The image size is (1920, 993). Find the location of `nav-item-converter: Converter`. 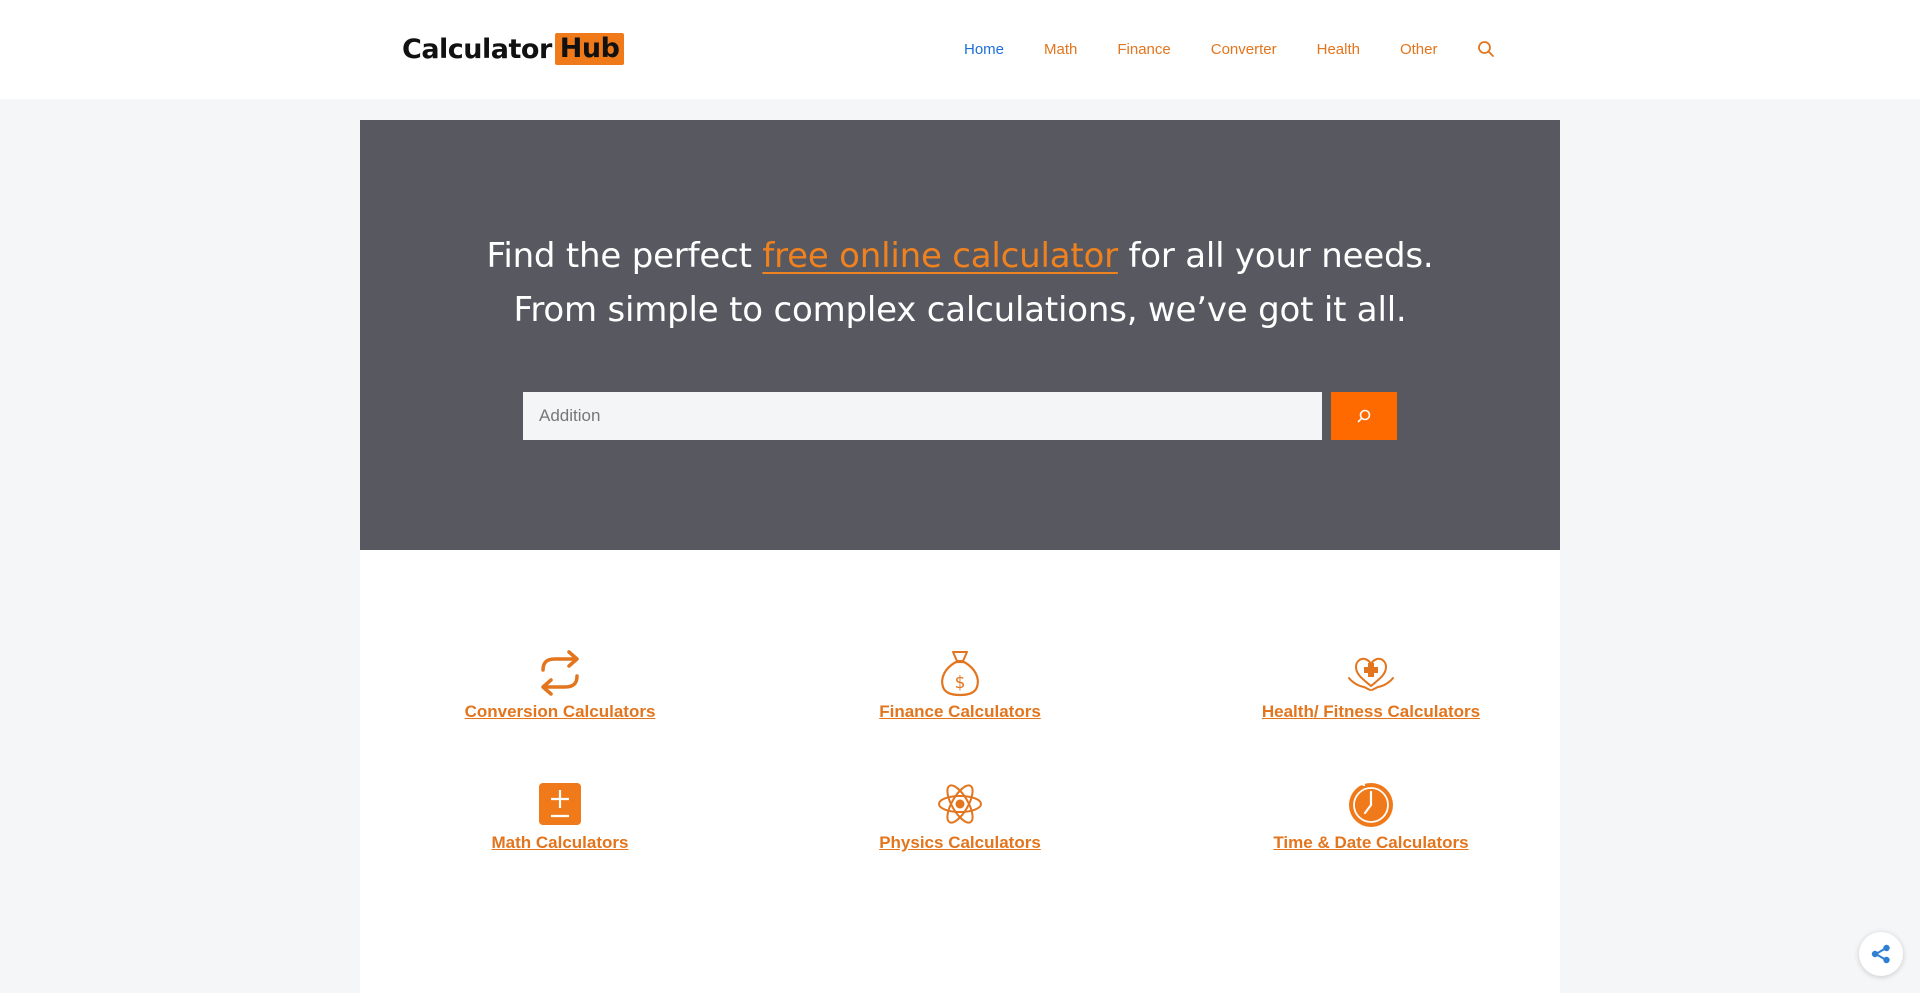

nav-item-converter: Converter is located at coordinates (1244, 49).